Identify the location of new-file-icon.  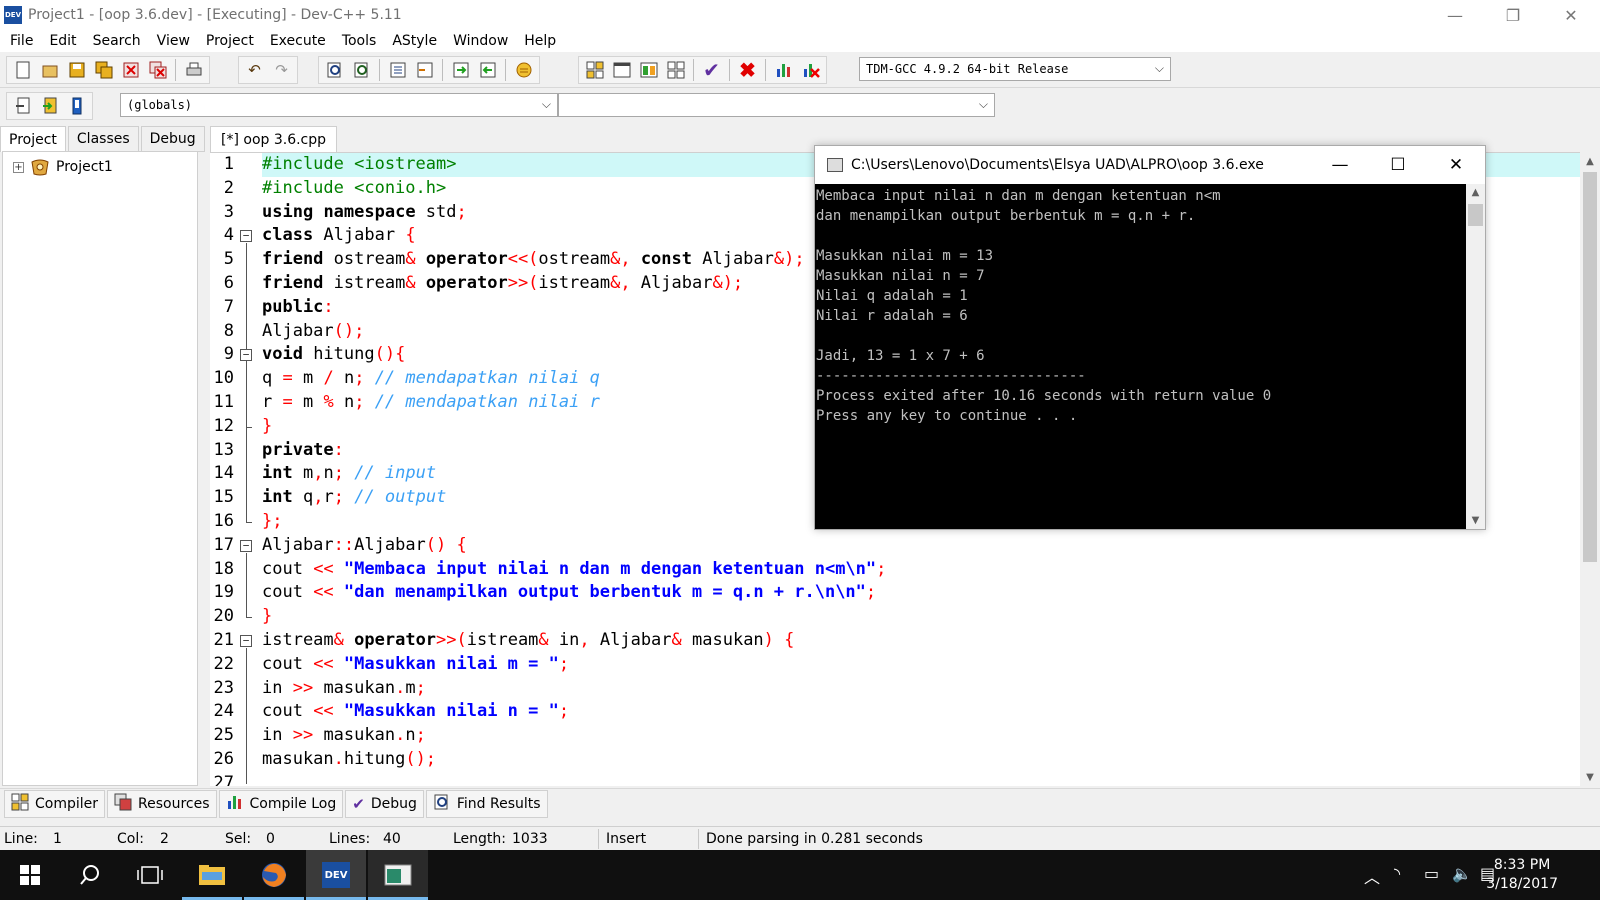
(22, 70).